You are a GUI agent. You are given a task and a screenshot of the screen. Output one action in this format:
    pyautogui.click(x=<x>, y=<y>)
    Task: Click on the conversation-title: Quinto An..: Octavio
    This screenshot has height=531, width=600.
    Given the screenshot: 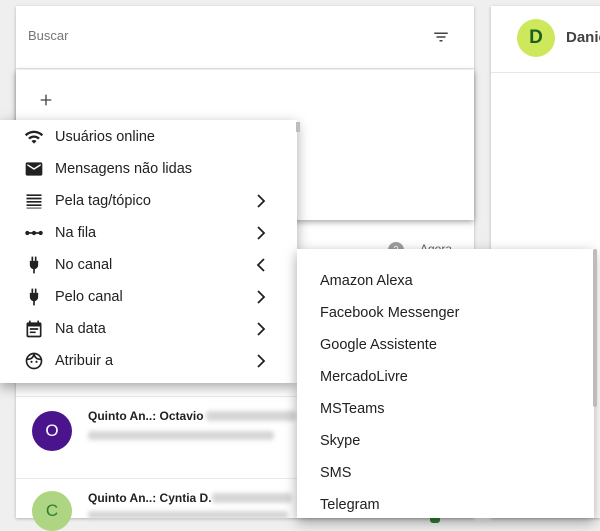 What is the action you would take?
    pyautogui.click(x=146, y=416)
    